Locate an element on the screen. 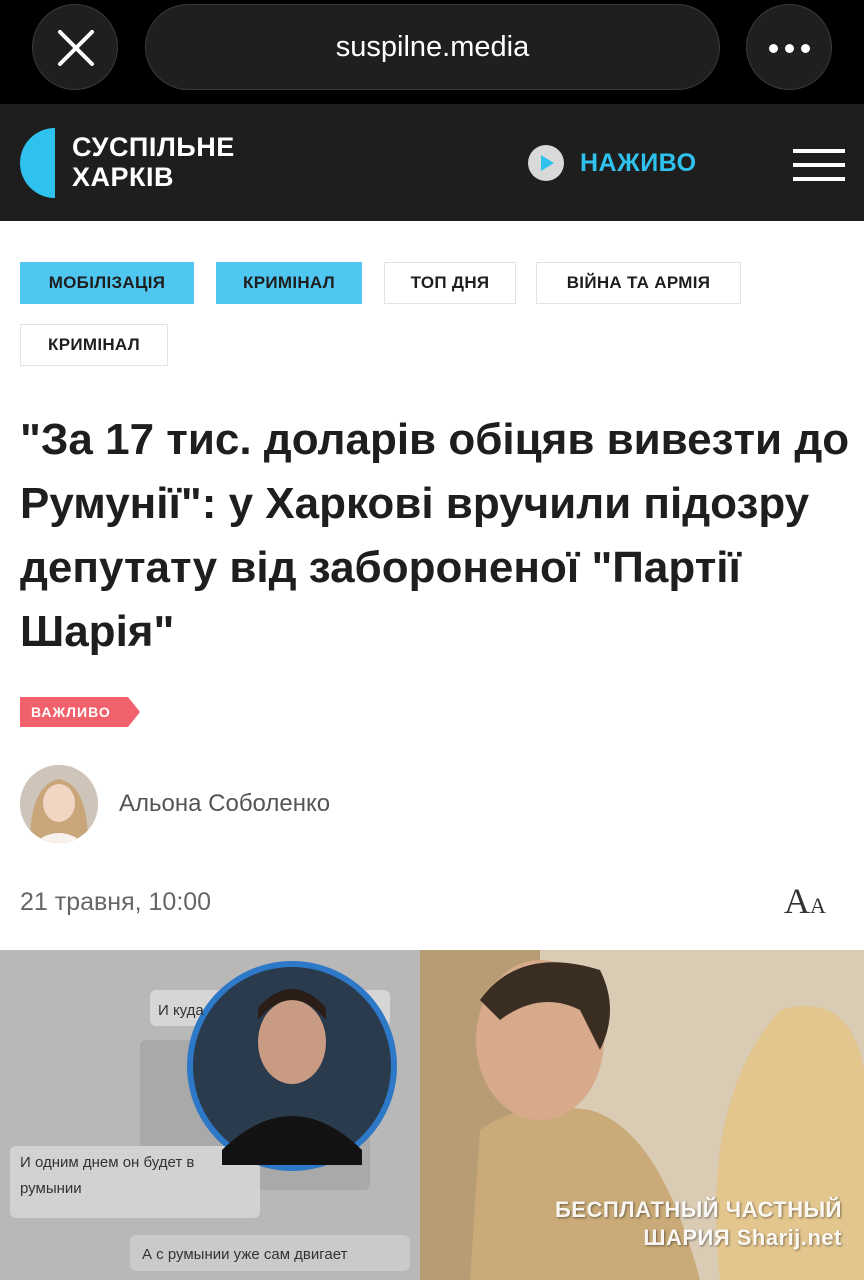 This screenshot has height=1280, width=864. browser-bar: suspilne.media is located at coordinates (432, 52).